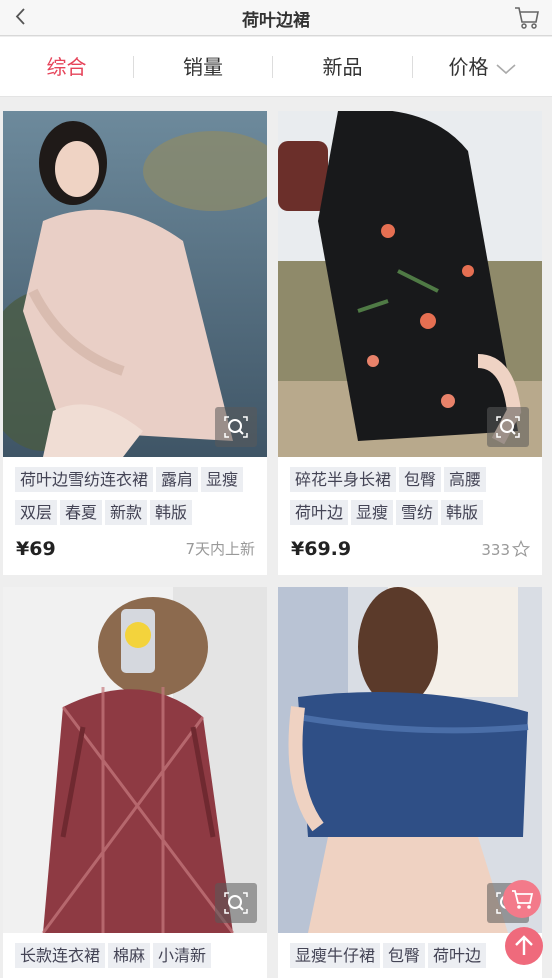 Image resolution: width=552 pixels, height=978 pixels. What do you see at coordinates (203, 67) in the screenshot?
I see `tab-sales: 销量` at bounding box center [203, 67].